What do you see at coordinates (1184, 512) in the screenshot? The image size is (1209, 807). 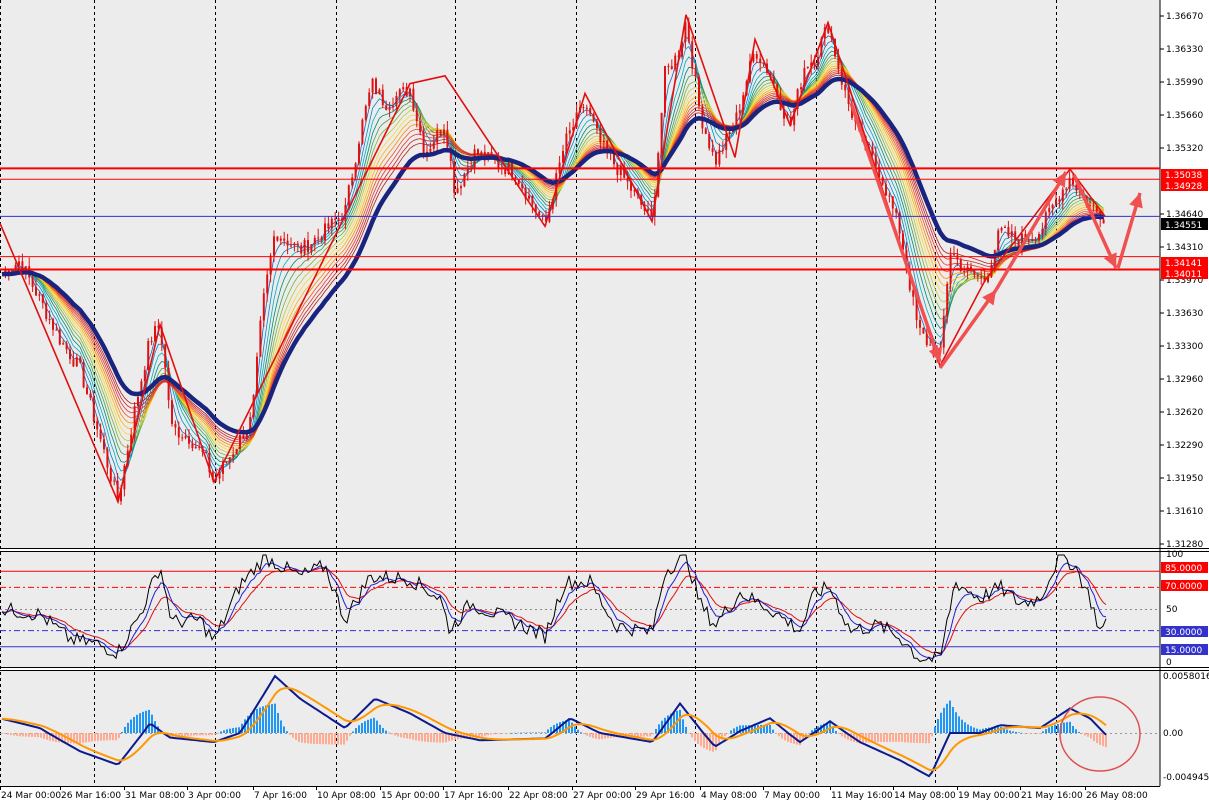 I see `price-tick-label: 1.31610` at bounding box center [1184, 512].